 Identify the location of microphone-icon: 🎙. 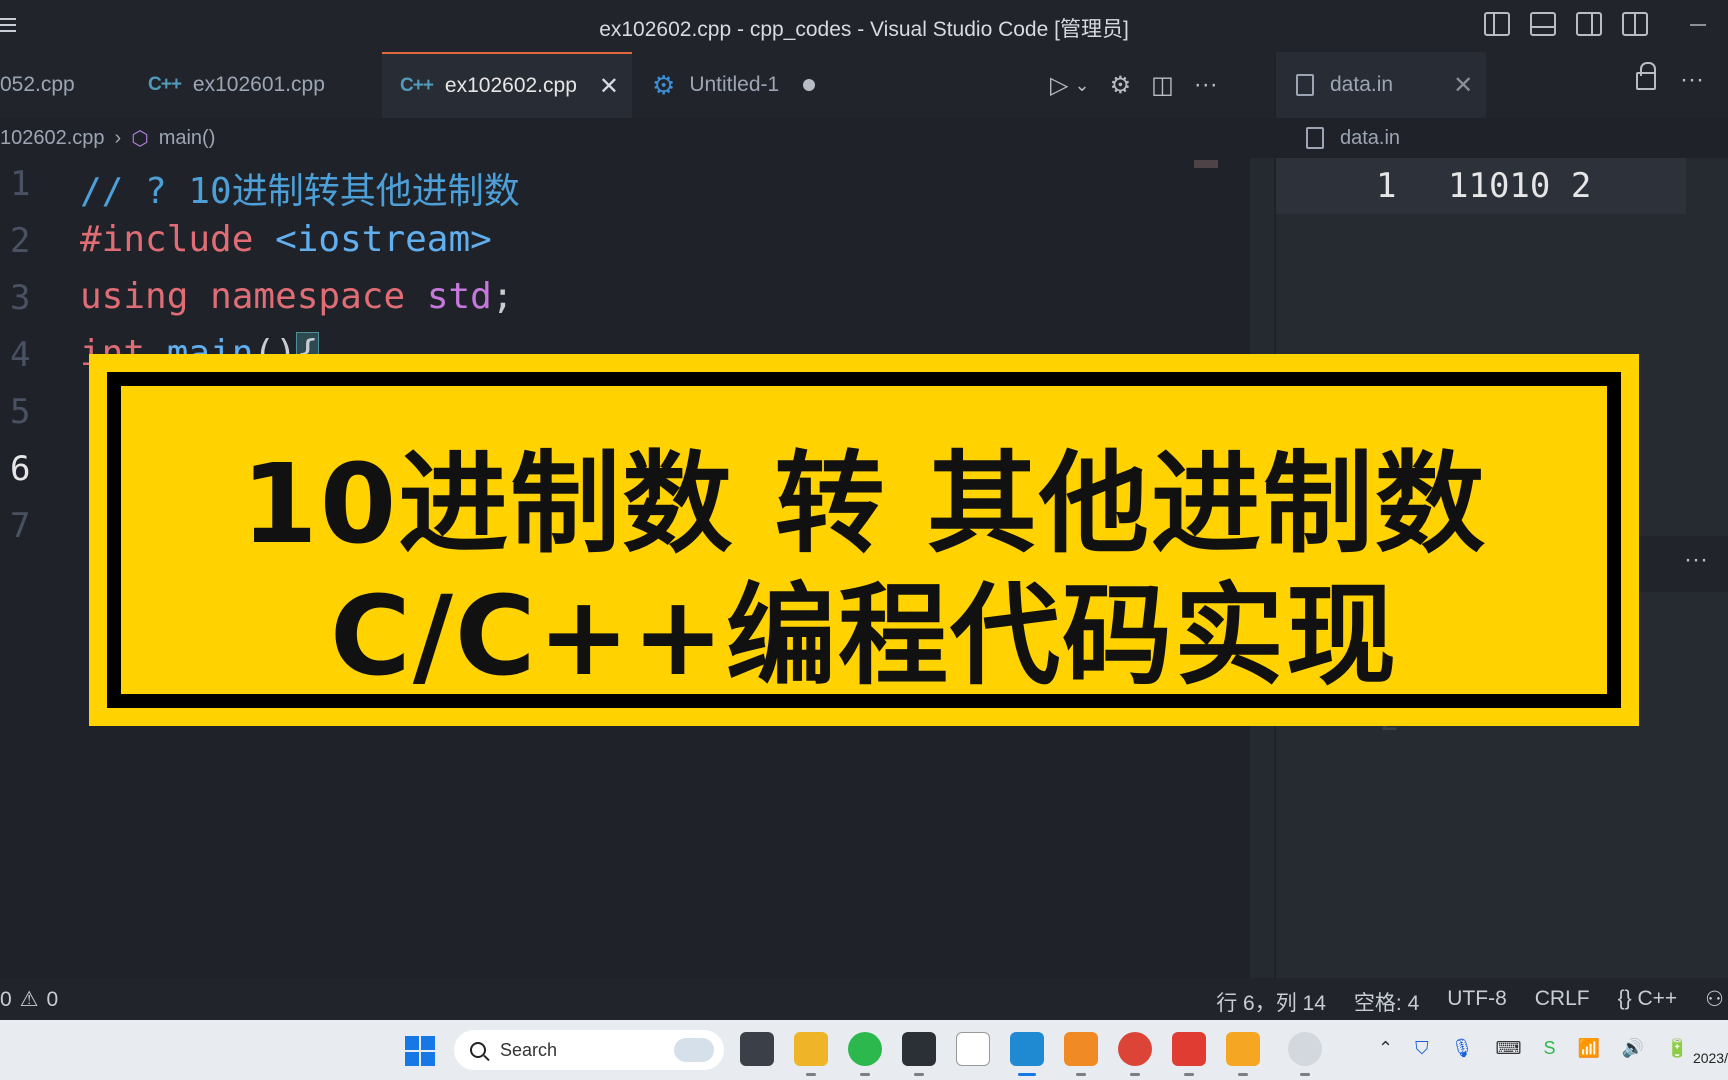
(1462, 1048).